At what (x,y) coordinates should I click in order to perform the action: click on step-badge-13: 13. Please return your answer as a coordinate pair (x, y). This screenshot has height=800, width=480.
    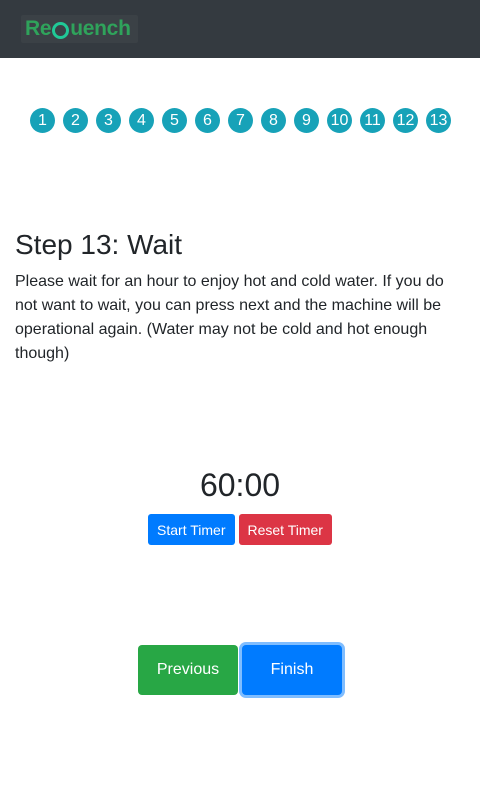
    Looking at the image, I should click on (438, 120).